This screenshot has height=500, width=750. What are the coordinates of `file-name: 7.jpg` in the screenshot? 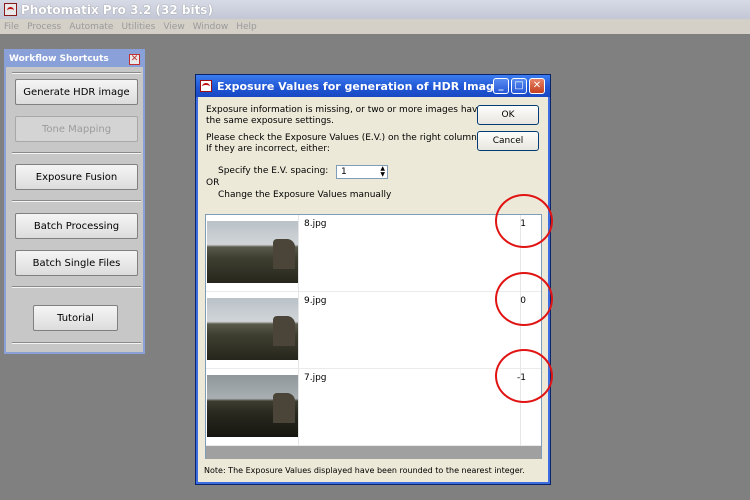 It's located at (315, 378).